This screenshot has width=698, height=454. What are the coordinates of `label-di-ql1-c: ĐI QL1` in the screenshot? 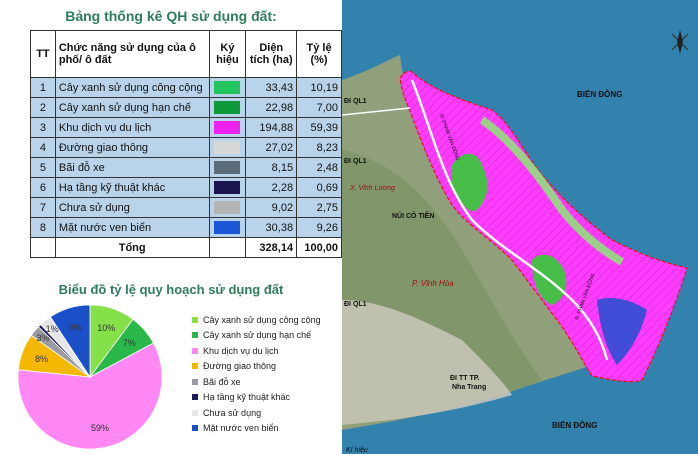 It's located at (355, 304).